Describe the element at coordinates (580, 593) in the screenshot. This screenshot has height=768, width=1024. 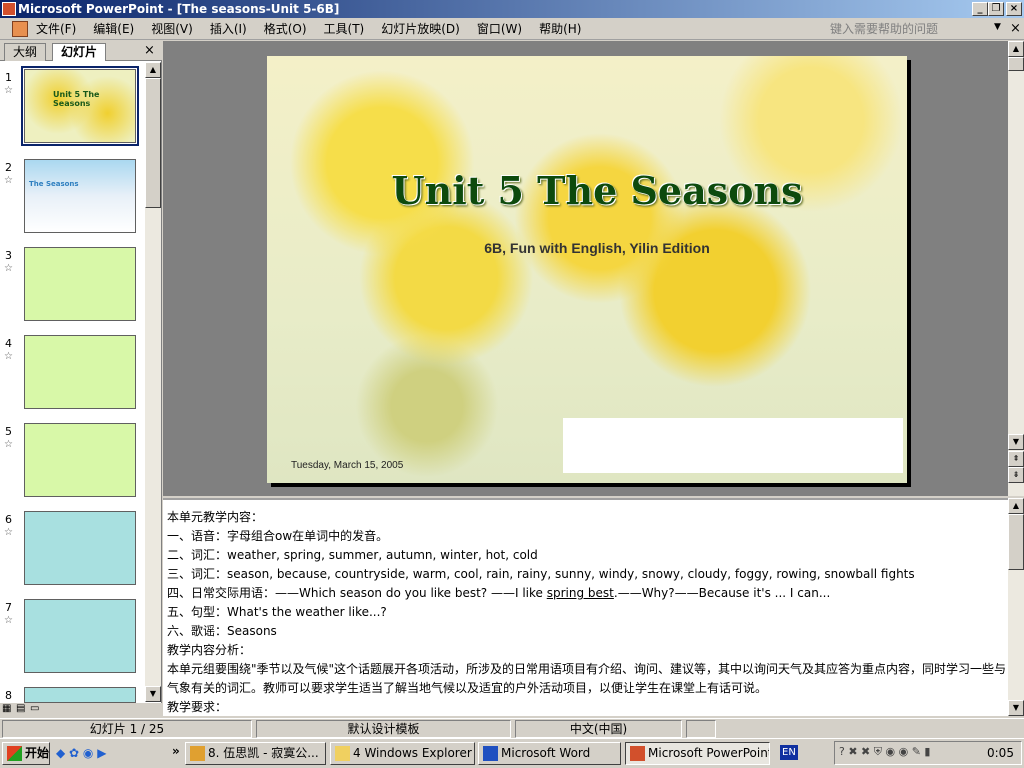
I see `notes-underlined-text: spring best` at that location.